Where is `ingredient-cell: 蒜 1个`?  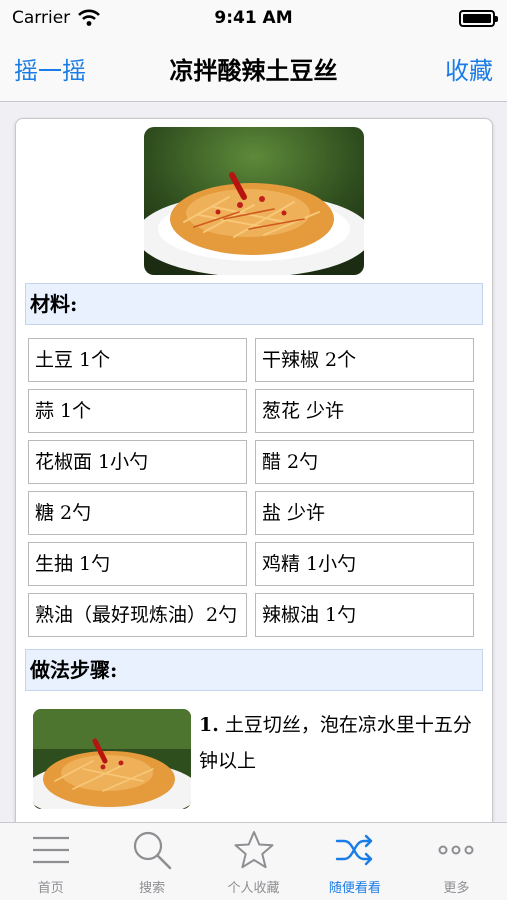
ingredient-cell: 蒜 1个 is located at coordinates (137, 411).